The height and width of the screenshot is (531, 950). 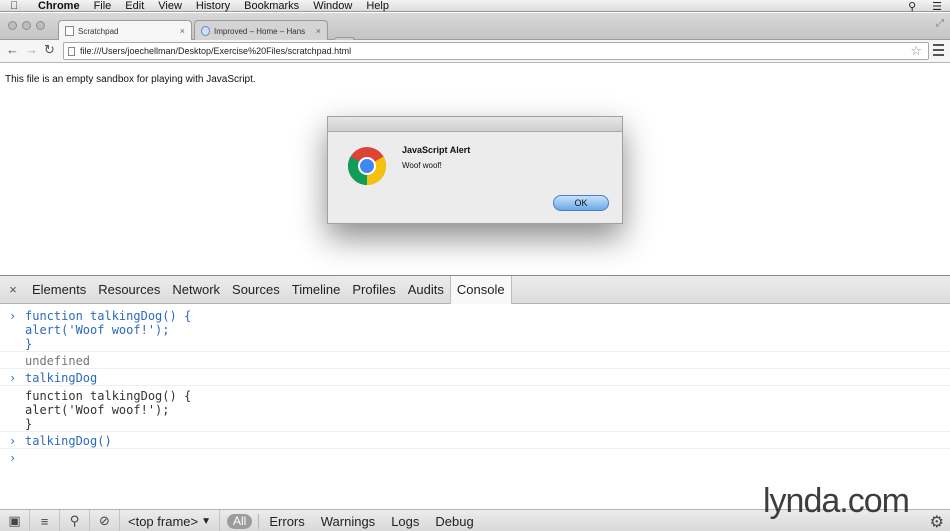 What do you see at coordinates (475, 377) in the screenshot?
I see `console-input-entry: › talkingDog` at bounding box center [475, 377].